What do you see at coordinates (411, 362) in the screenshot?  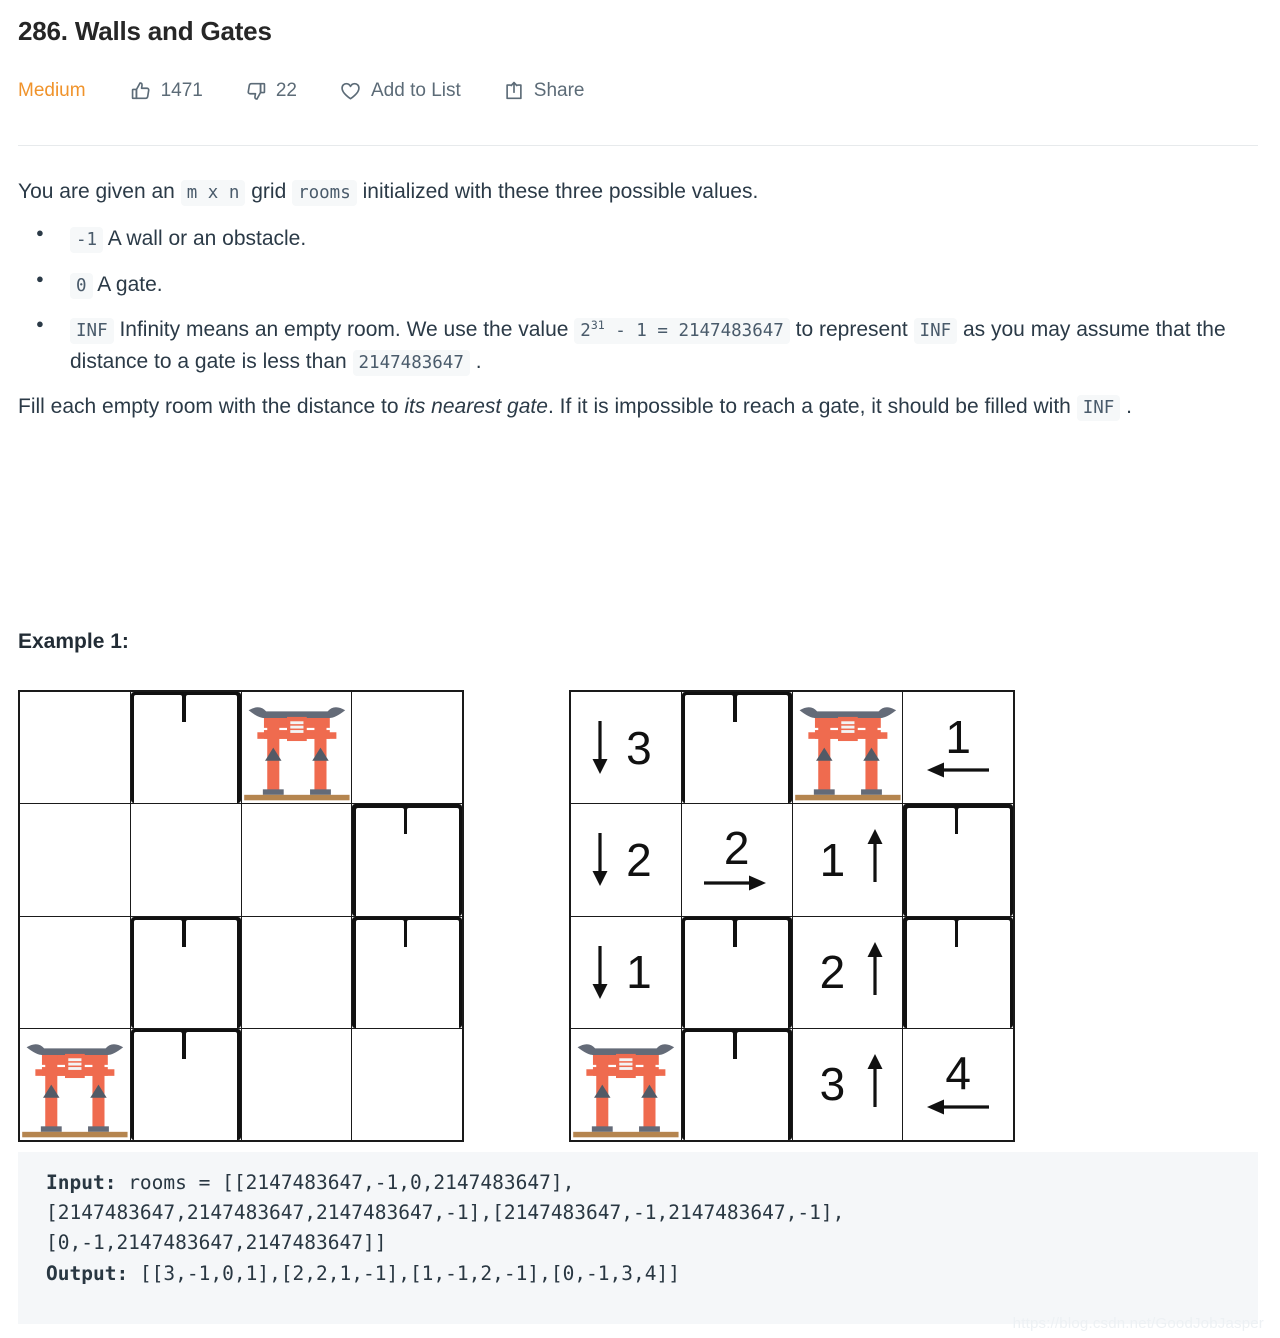 I see `code-chip-int-max: 2147483647` at bounding box center [411, 362].